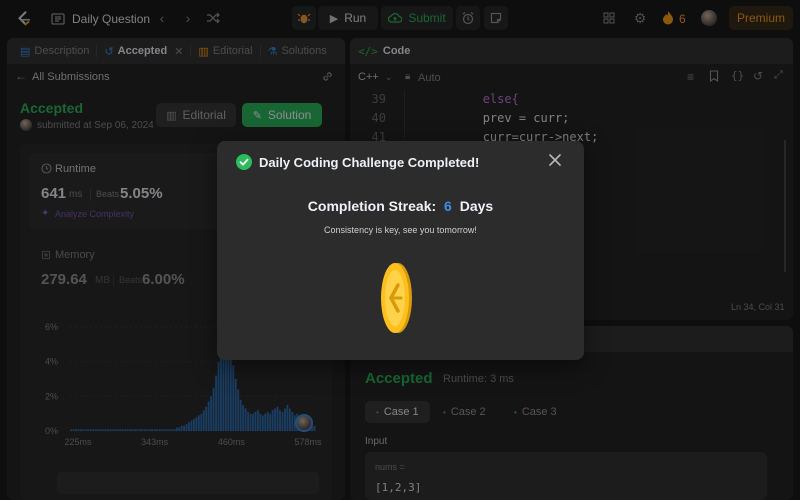  Describe the element at coordinates (476, 206) in the screenshot. I see `streak-unit: Days` at that location.